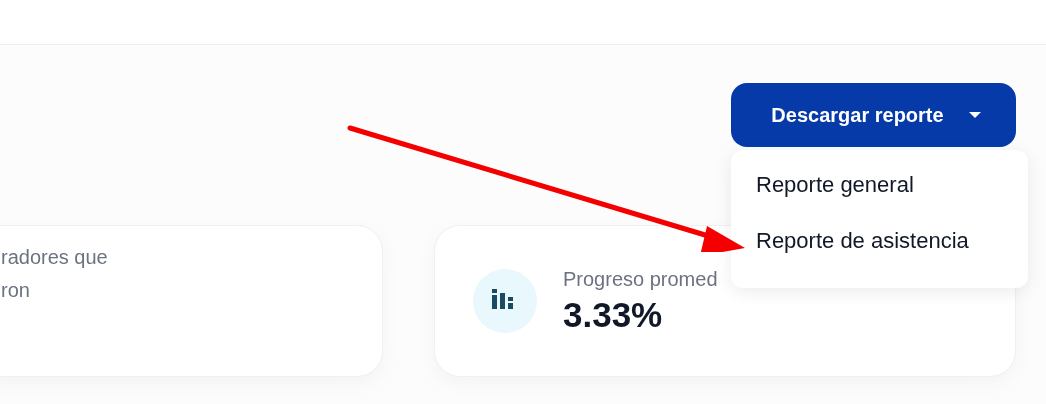 The width and height of the screenshot is (1046, 404). What do you see at coordinates (54, 257) in the screenshot?
I see `card-label: radores que` at bounding box center [54, 257].